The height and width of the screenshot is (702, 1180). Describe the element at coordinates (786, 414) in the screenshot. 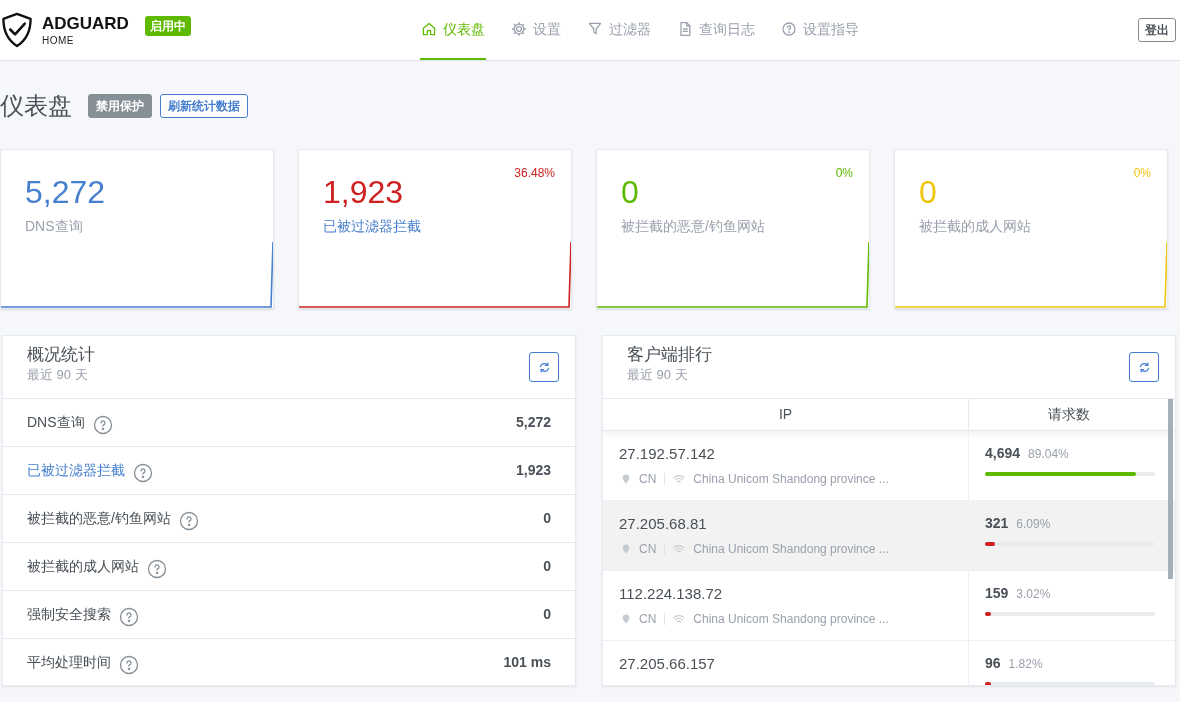

I see `column-header: IP` at that location.